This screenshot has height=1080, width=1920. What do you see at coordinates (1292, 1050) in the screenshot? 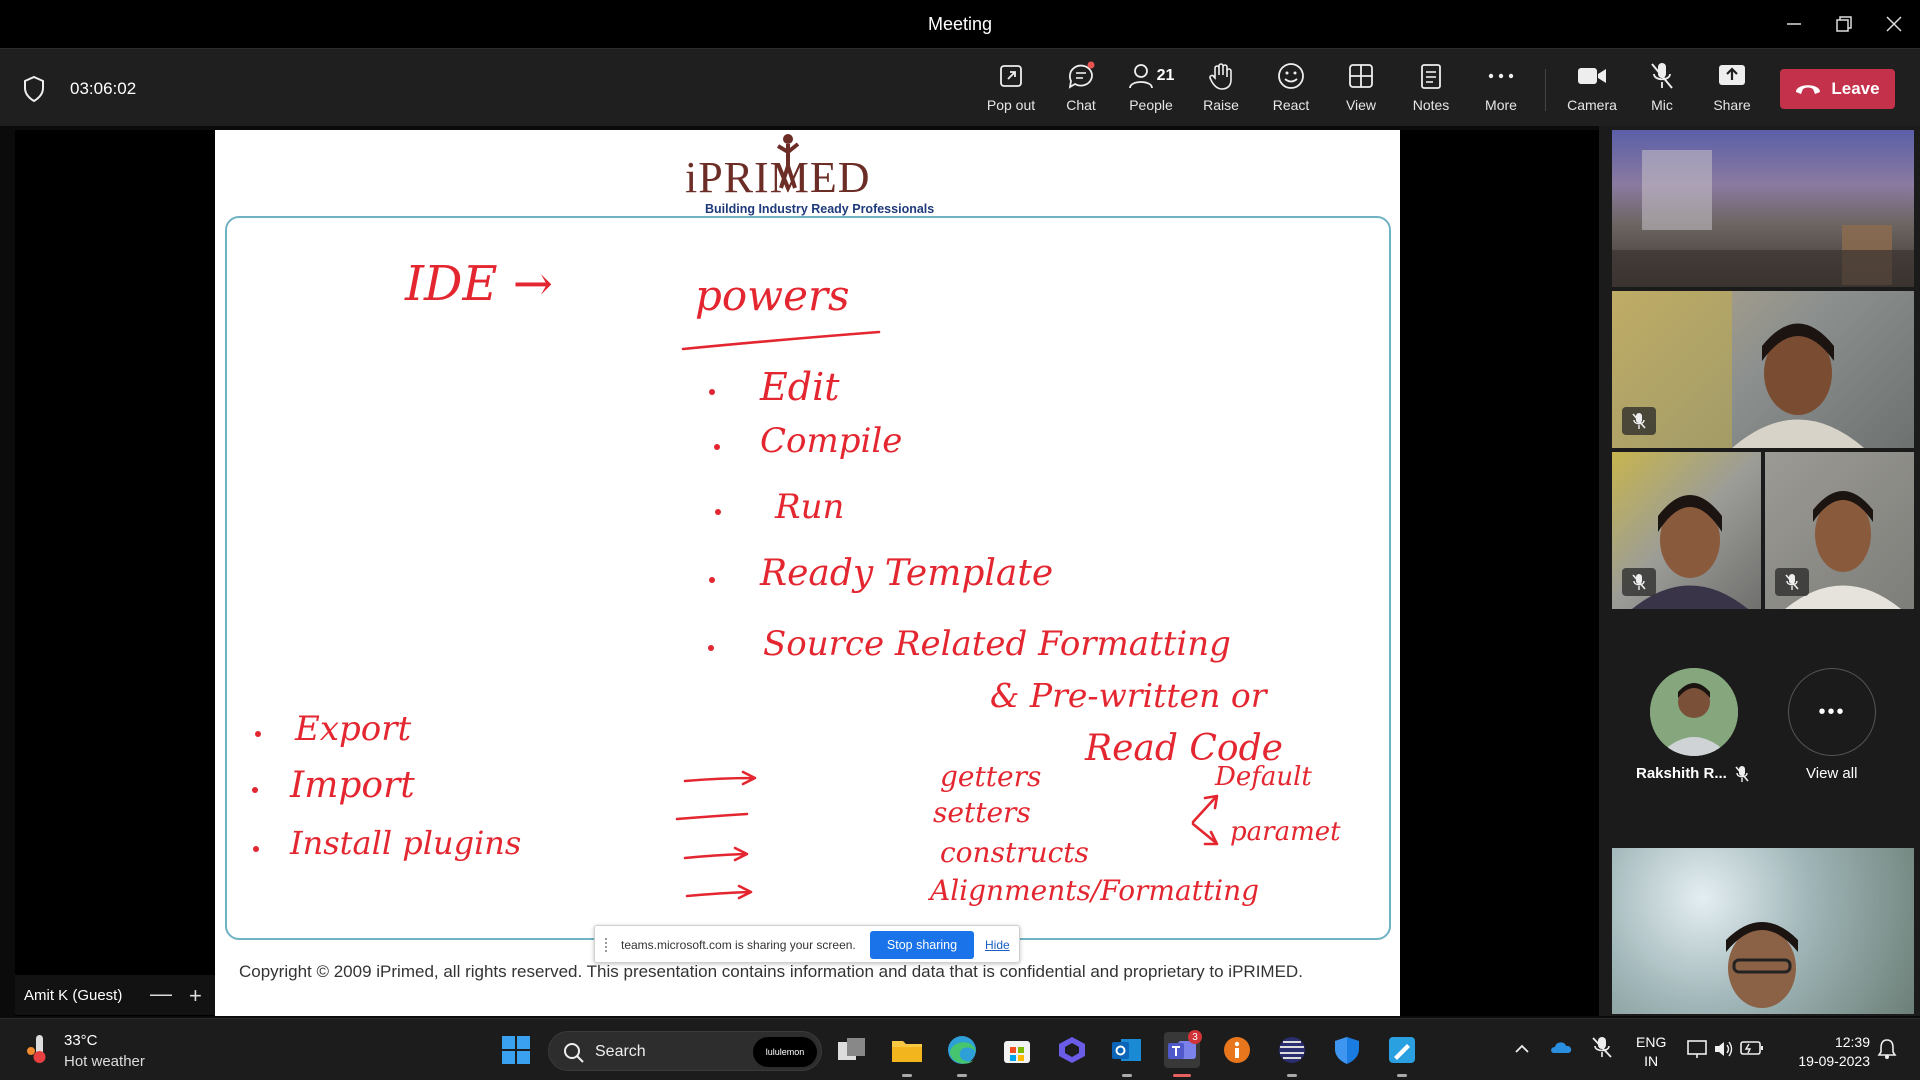
I see `globe-icon` at bounding box center [1292, 1050].